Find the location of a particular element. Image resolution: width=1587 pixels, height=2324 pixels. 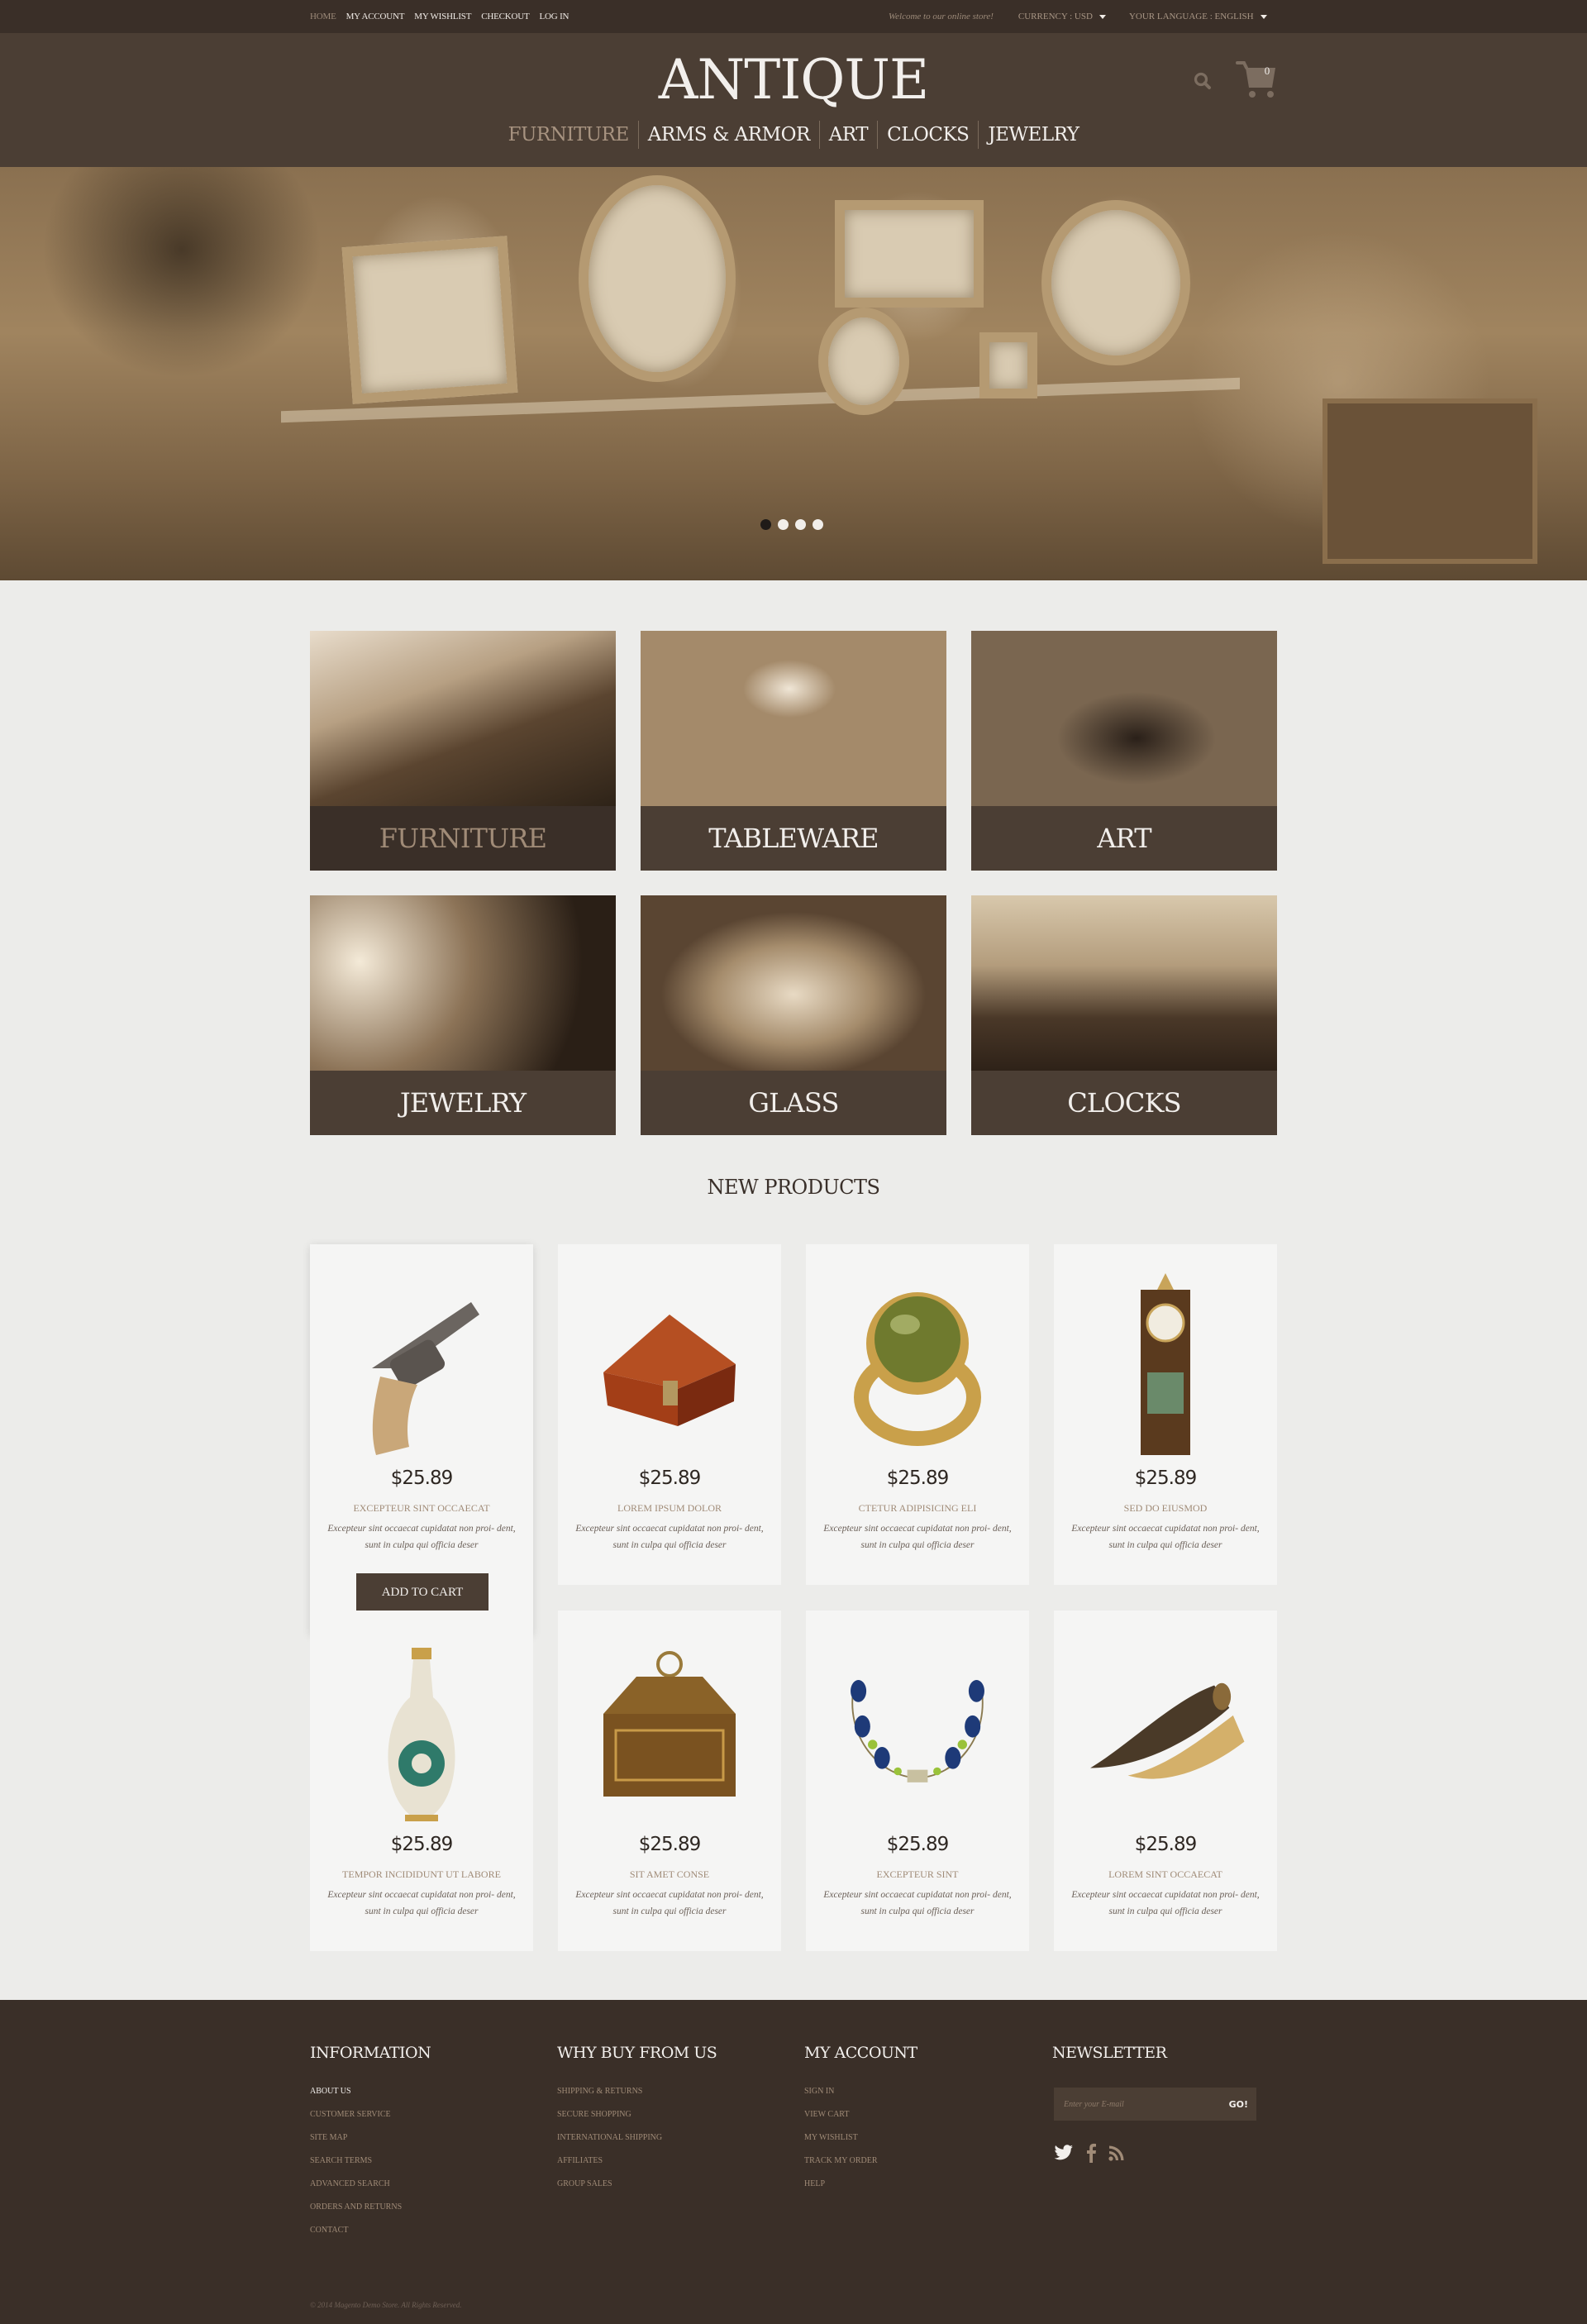

product-name: EXCEPTEUR SINT OCCAECAT is located at coordinates (421, 1508).